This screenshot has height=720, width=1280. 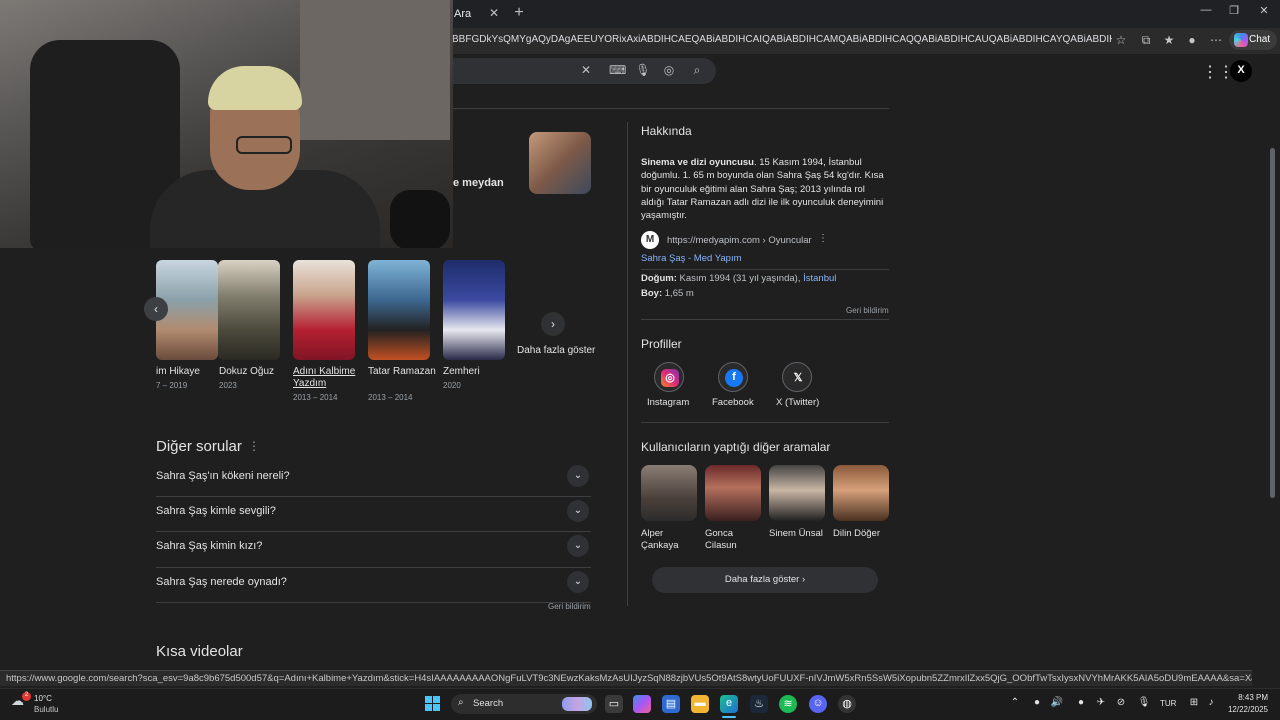 What do you see at coordinates (788, 704) in the screenshot?
I see `spotify-icon: ≋` at bounding box center [788, 704].